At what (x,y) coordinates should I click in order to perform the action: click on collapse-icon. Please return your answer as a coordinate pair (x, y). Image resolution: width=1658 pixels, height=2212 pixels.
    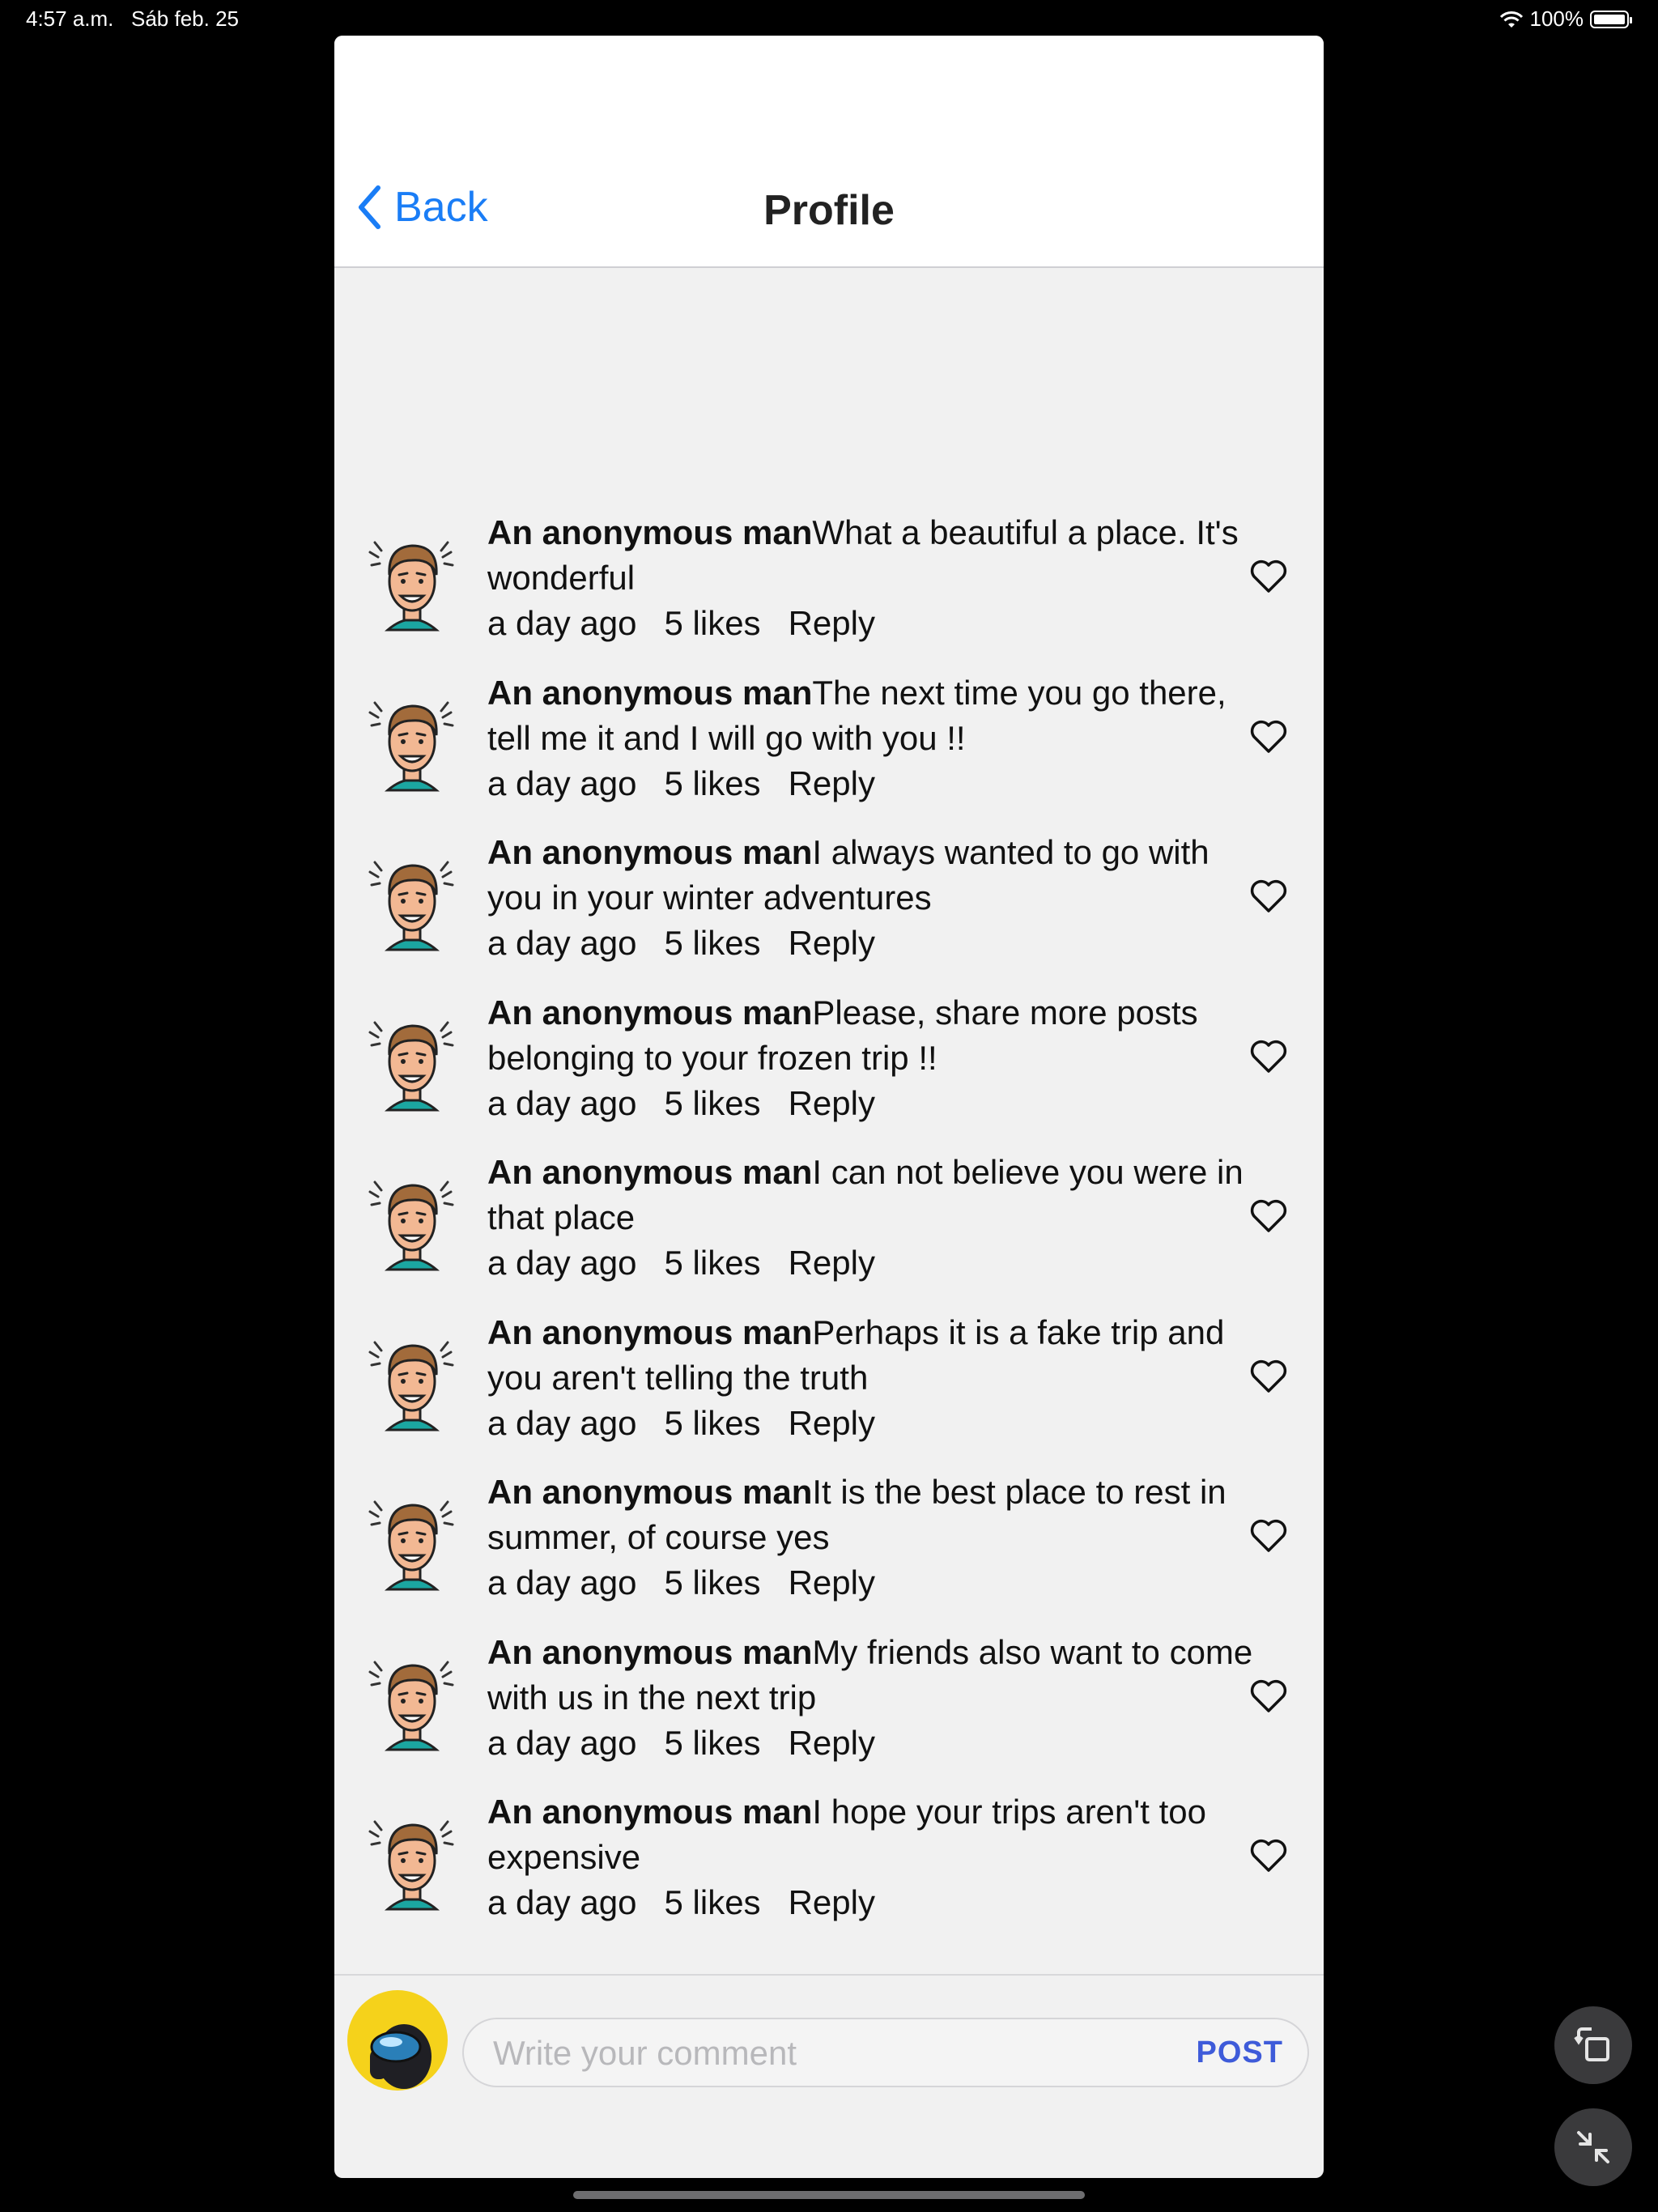
    Looking at the image, I should click on (1593, 2147).